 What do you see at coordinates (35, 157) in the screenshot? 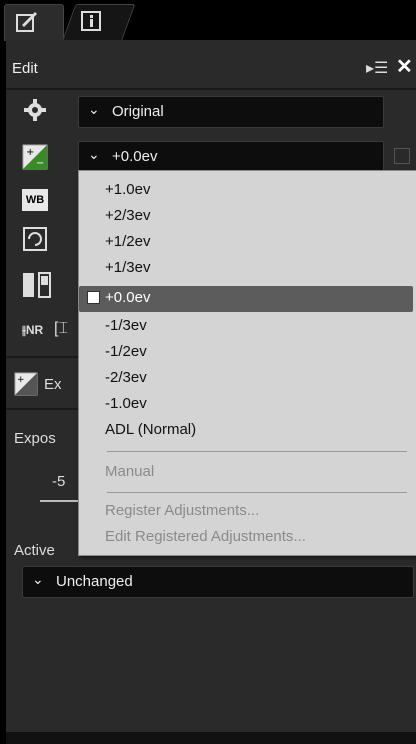
I see `exposure-compensation-icon: + −` at bounding box center [35, 157].